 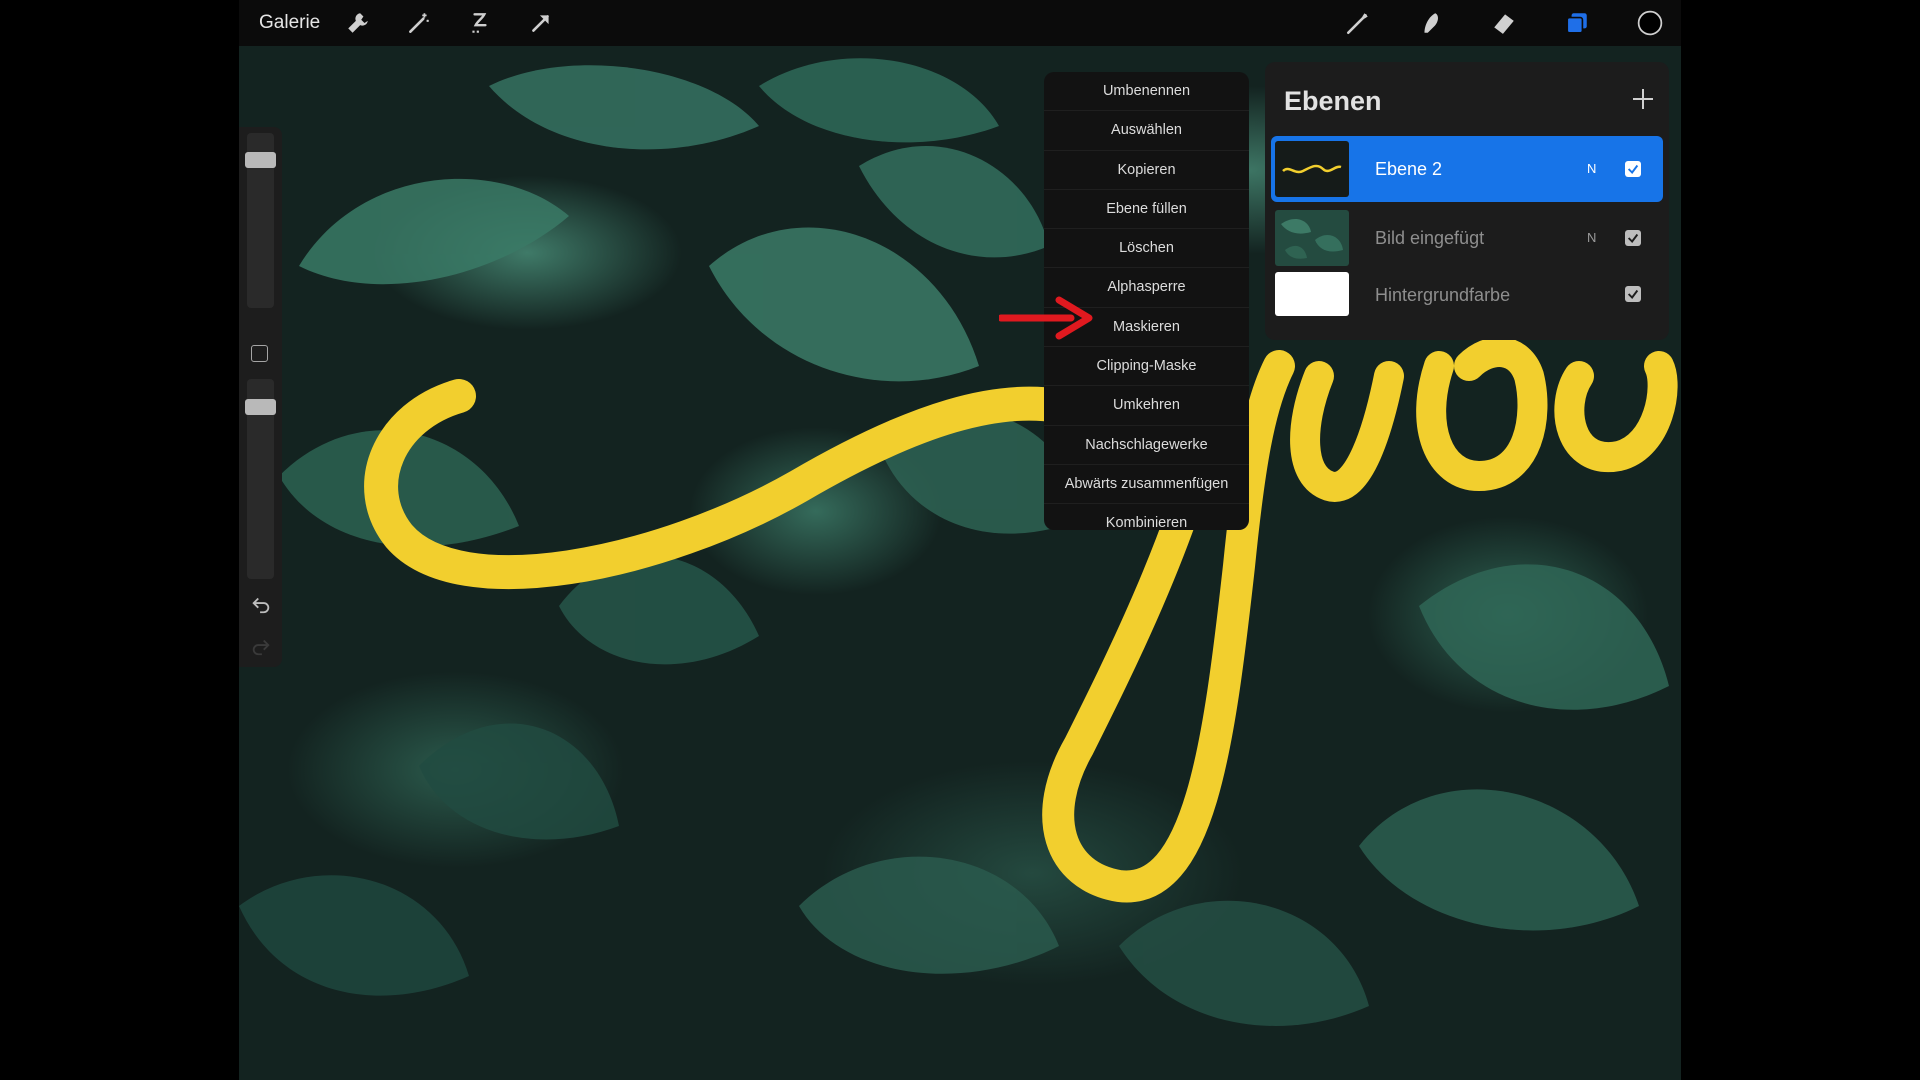 I want to click on layer-name: Bild eingefügt, so click(x=1430, y=238).